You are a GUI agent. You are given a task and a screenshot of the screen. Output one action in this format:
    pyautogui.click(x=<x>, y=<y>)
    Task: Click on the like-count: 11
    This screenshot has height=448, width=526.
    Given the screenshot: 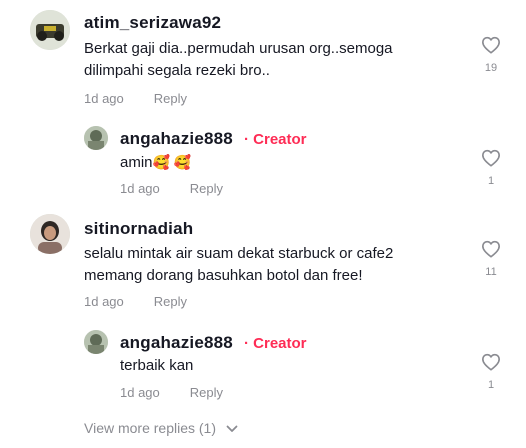 What is the action you would take?
    pyautogui.click(x=491, y=272)
    